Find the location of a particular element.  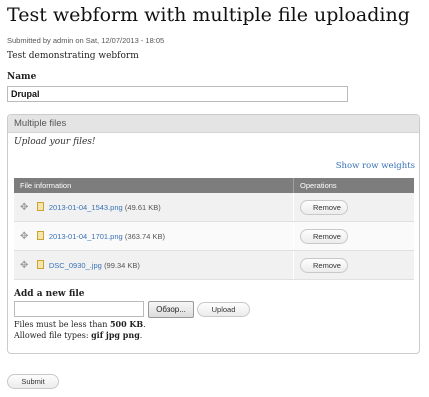

intro-text: Test demonstrating webform is located at coordinates (73, 56).